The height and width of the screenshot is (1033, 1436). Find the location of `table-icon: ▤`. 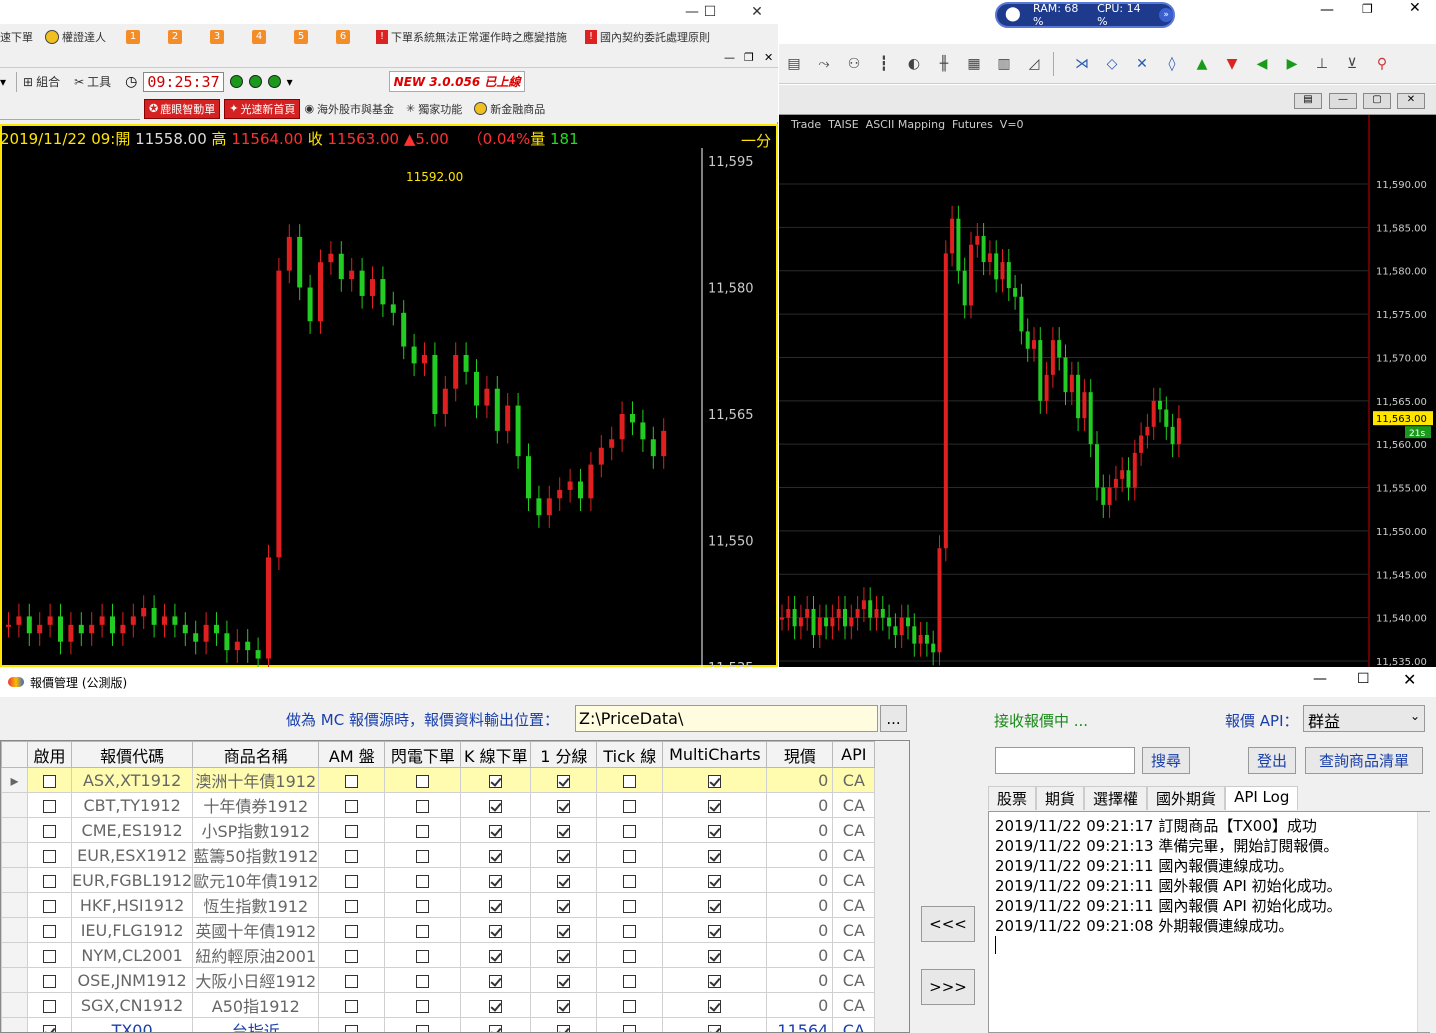

table-icon: ▤ is located at coordinates (794, 64).